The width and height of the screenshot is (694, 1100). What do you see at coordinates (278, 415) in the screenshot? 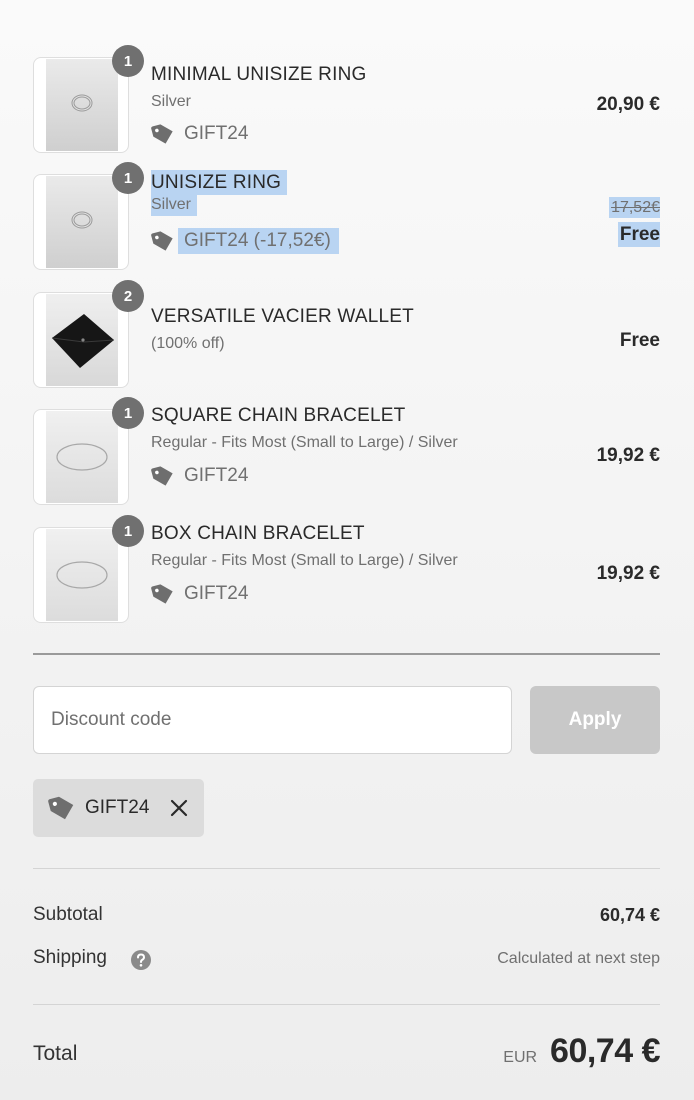
I see `product-title: SQUARE CHAIN BRACELET` at bounding box center [278, 415].